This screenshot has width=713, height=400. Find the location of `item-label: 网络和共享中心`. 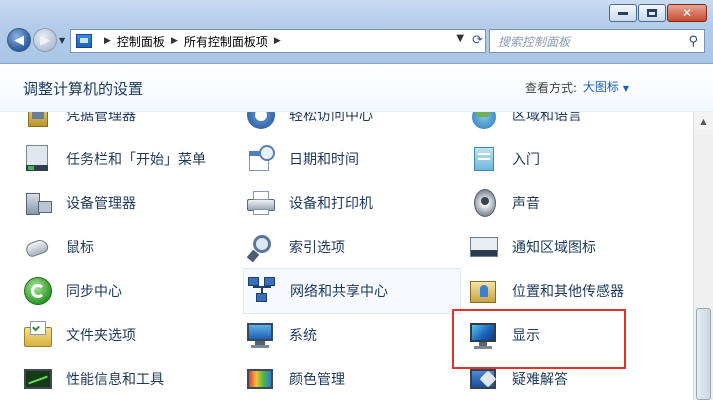

item-label: 网络和共享中心 is located at coordinates (339, 292).